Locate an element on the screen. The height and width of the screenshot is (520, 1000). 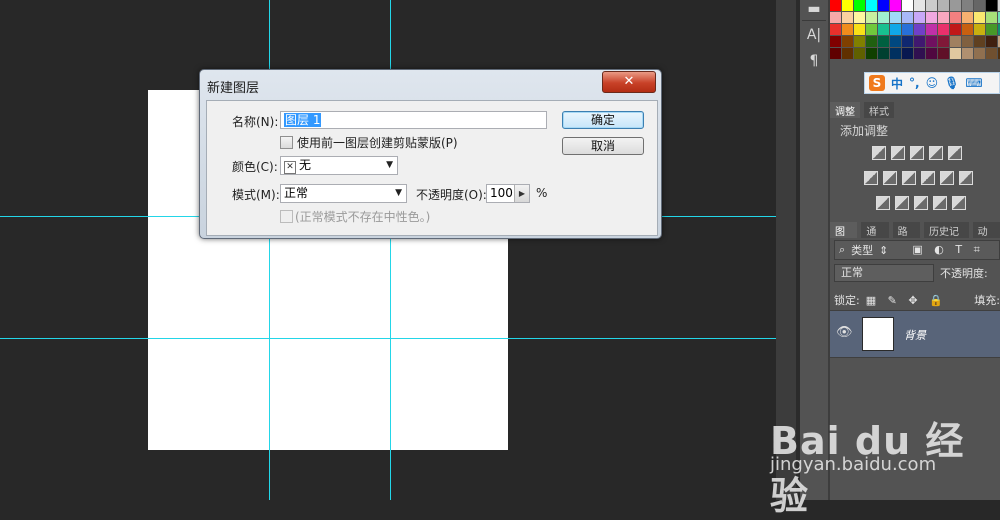
gradient-map-icon is located at coordinates (940, 203).